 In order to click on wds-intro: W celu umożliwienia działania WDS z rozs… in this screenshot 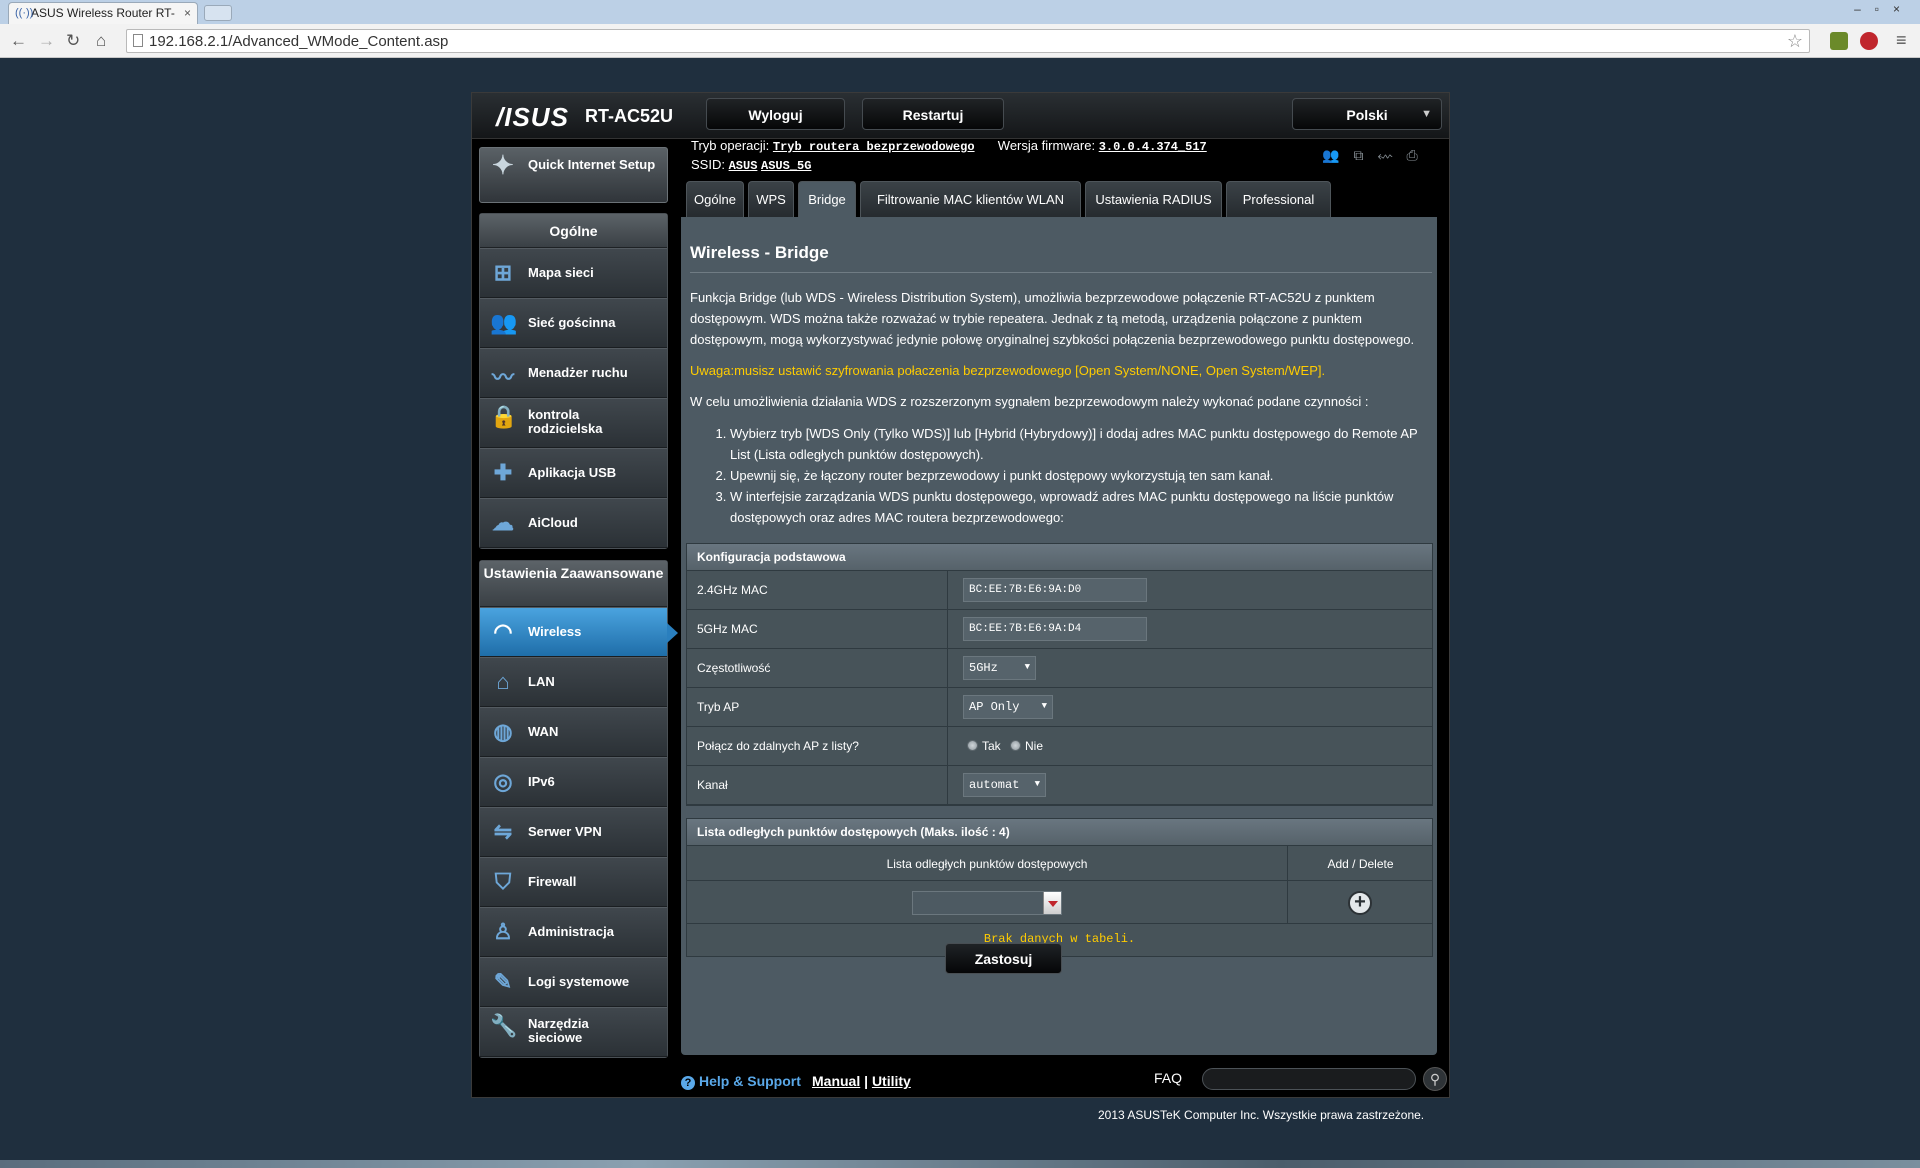, I will do `click(1029, 401)`.